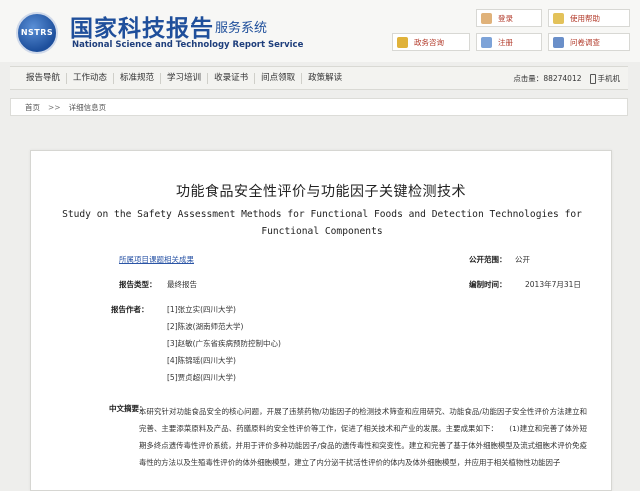 This screenshot has height=491, width=640. I want to click on open-scope-value: 公开, so click(522, 259).